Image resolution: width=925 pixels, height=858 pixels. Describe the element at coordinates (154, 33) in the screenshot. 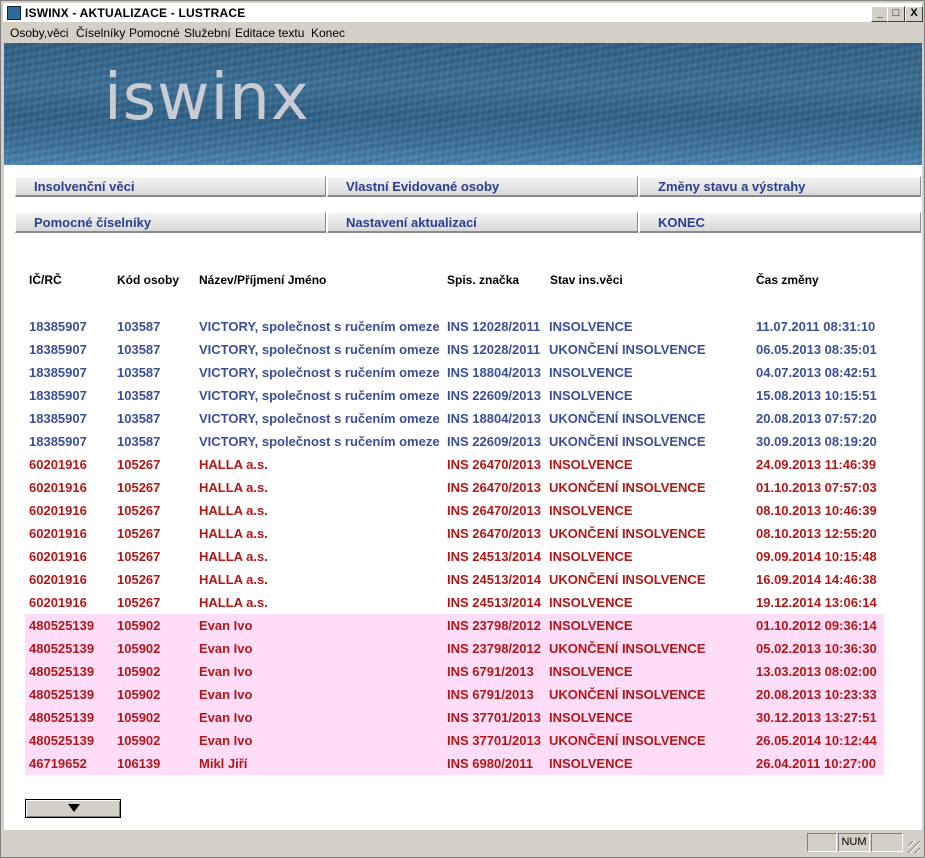

I see `menu-pomocne: Pomocné` at that location.